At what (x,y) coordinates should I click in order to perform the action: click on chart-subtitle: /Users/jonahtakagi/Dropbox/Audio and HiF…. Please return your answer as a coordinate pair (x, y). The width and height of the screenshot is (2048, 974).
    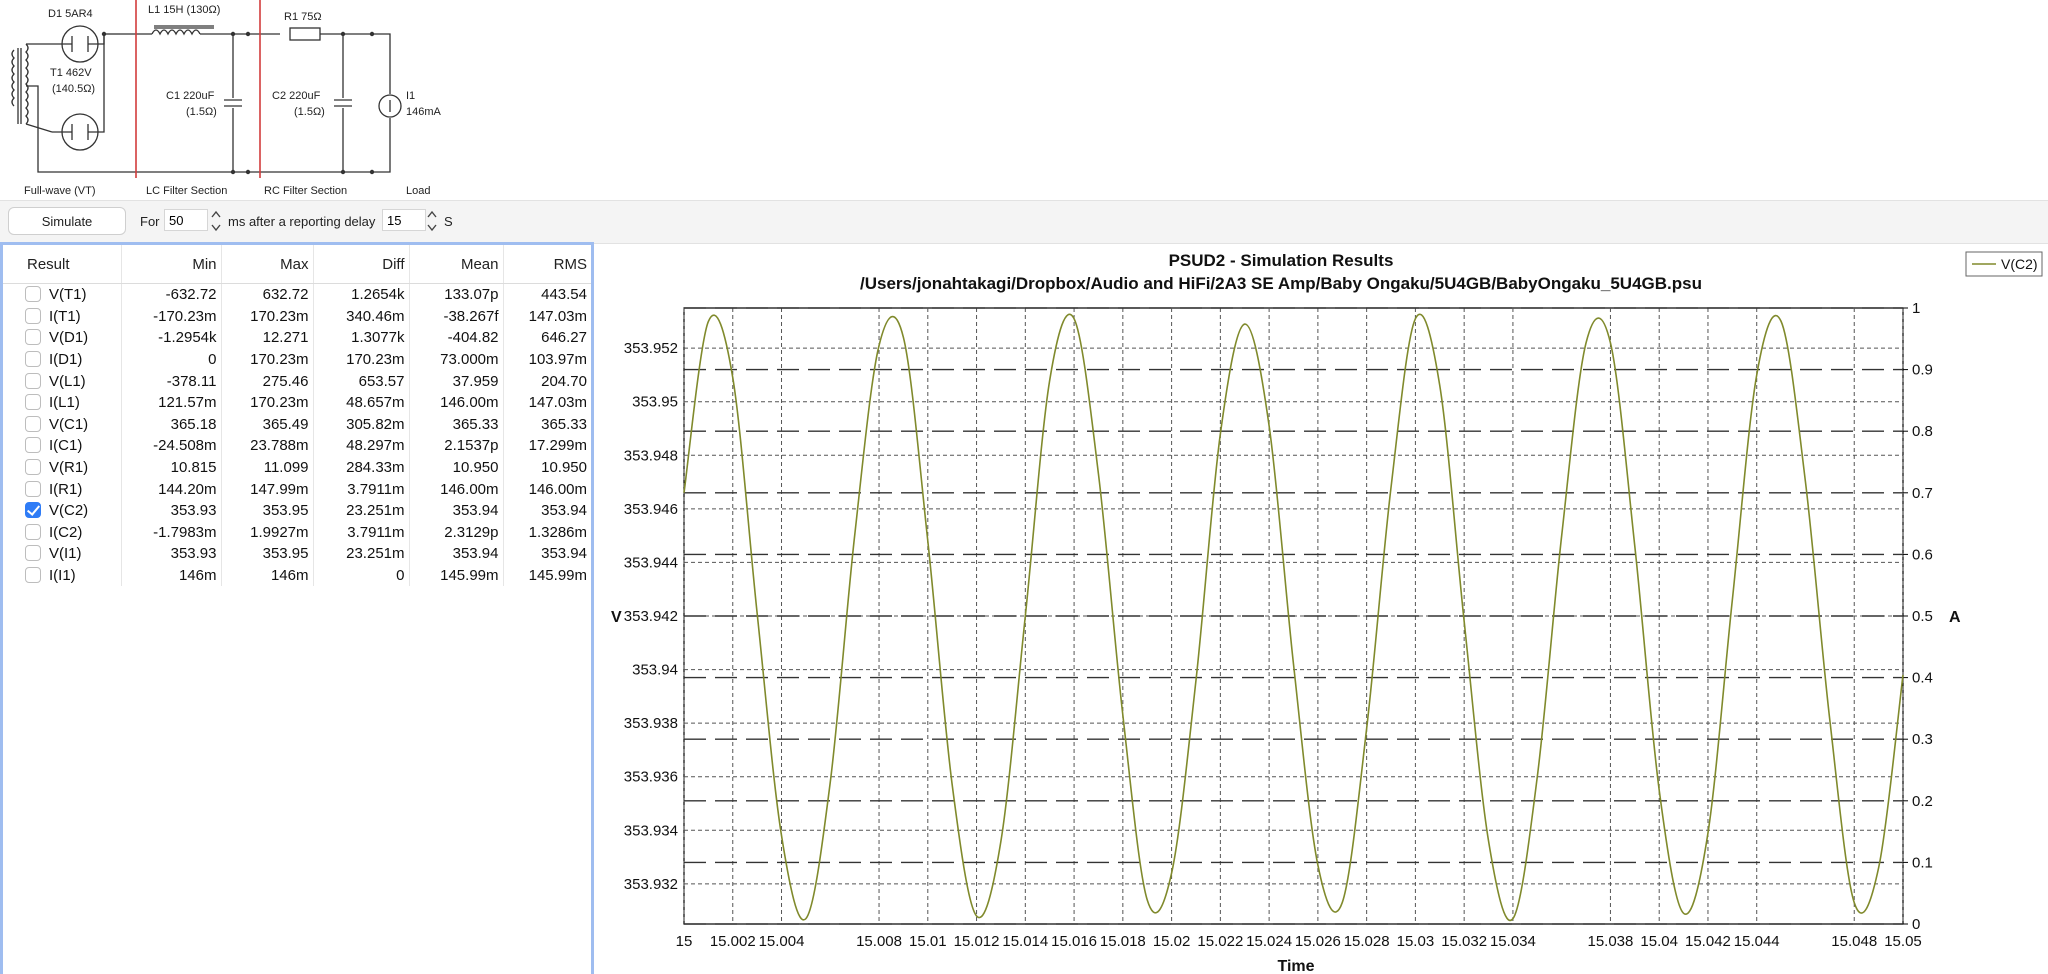
    Looking at the image, I should click on (1281, 283).